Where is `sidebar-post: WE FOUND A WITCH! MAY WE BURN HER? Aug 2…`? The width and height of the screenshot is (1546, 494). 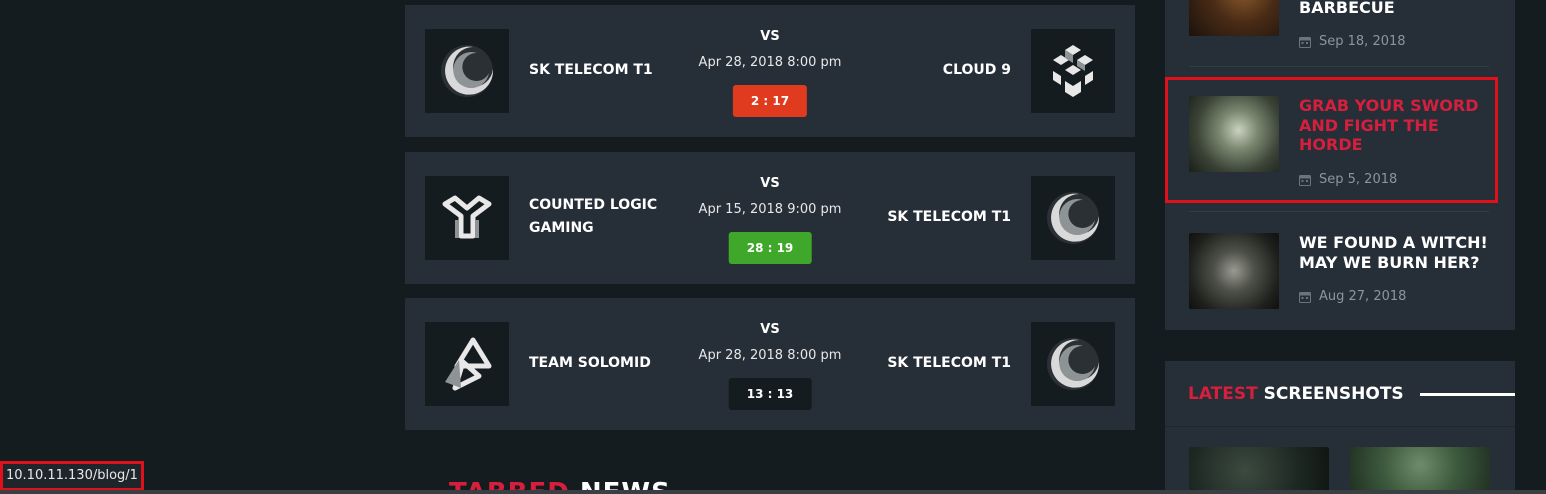 sidebar-post: WE FOUND A WITCH! MAY WE BURN HER? Aug 2… is located at coordinates (1344, 273).